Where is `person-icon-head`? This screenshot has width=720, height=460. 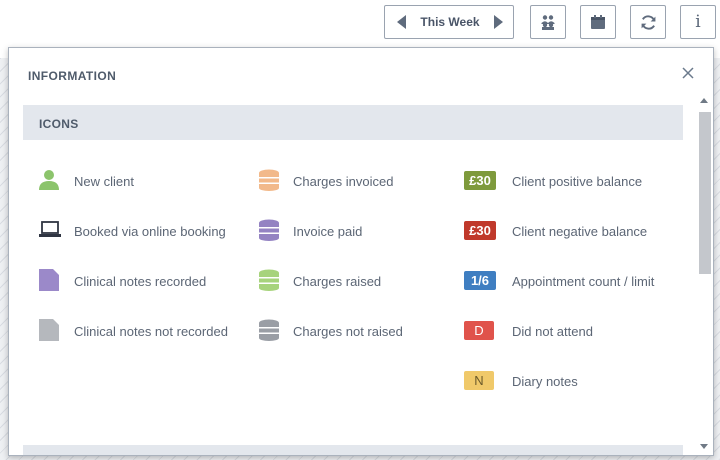 person-icon-head is located at coordinates (49, 175).